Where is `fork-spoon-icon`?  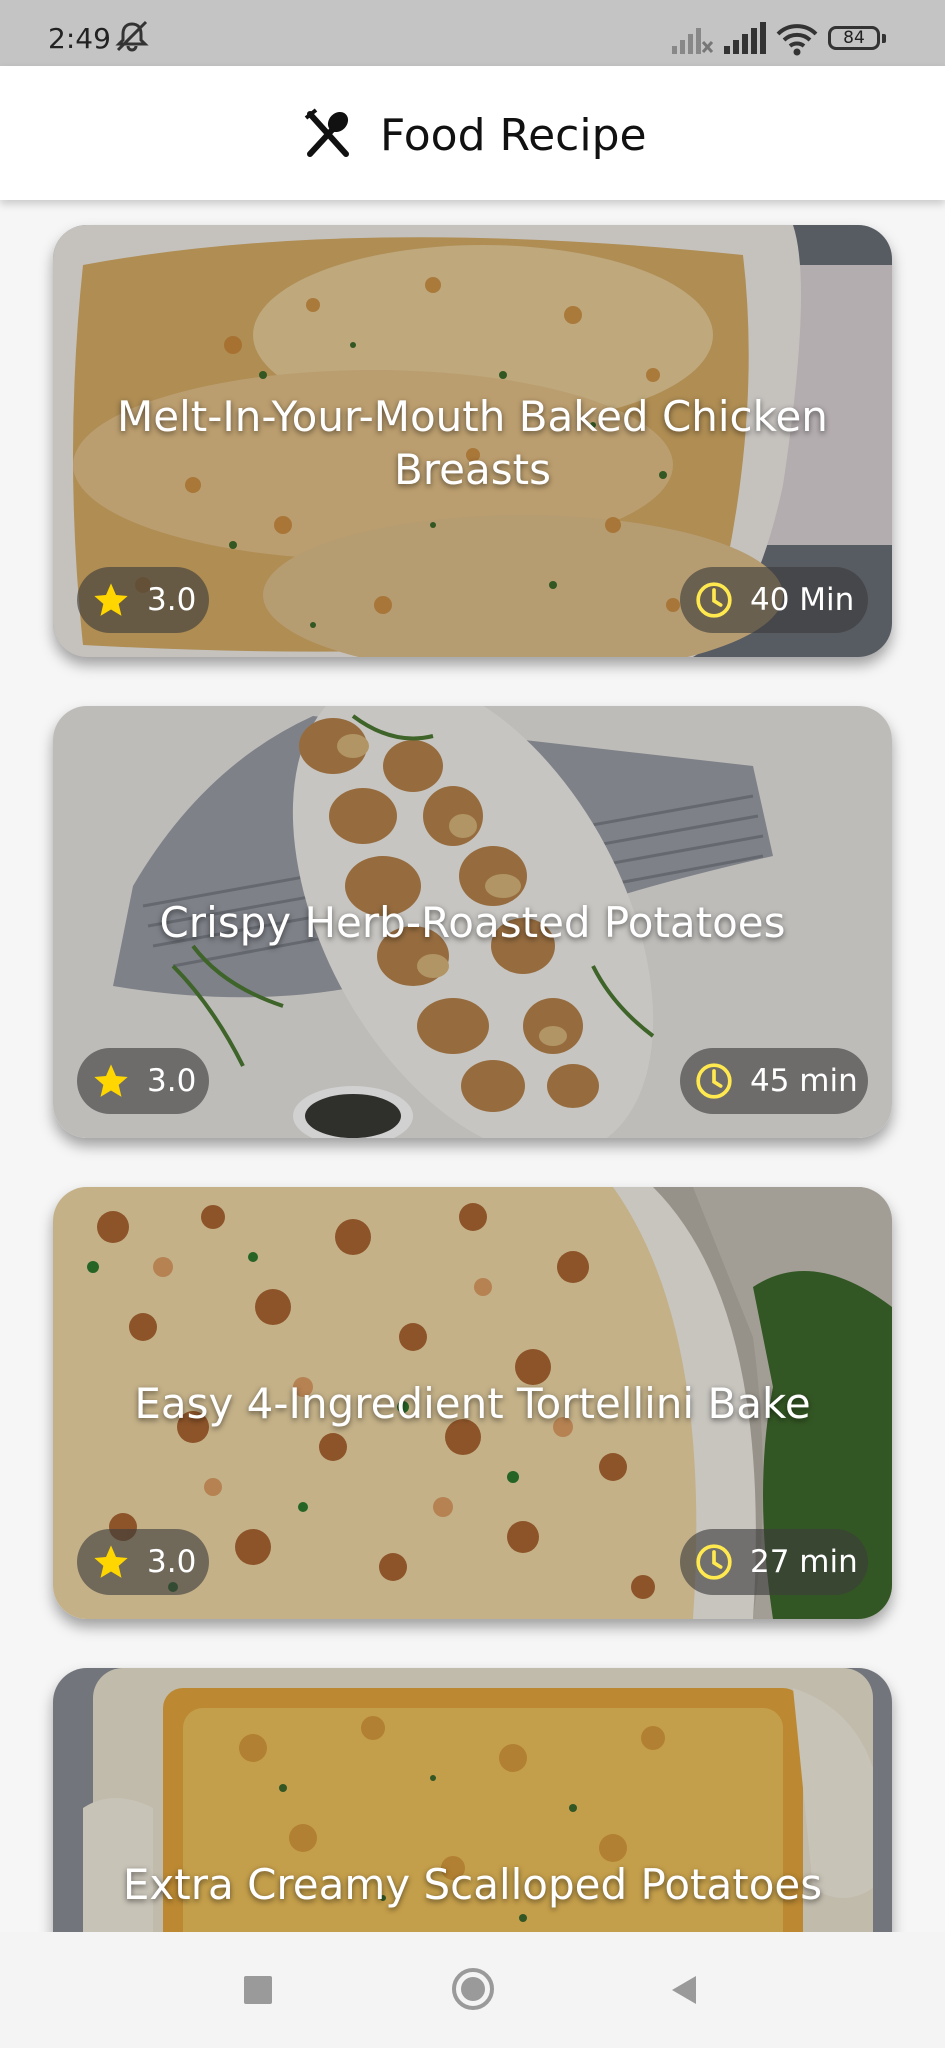
fork-spoon-icon is located at coordinates (326, 132).